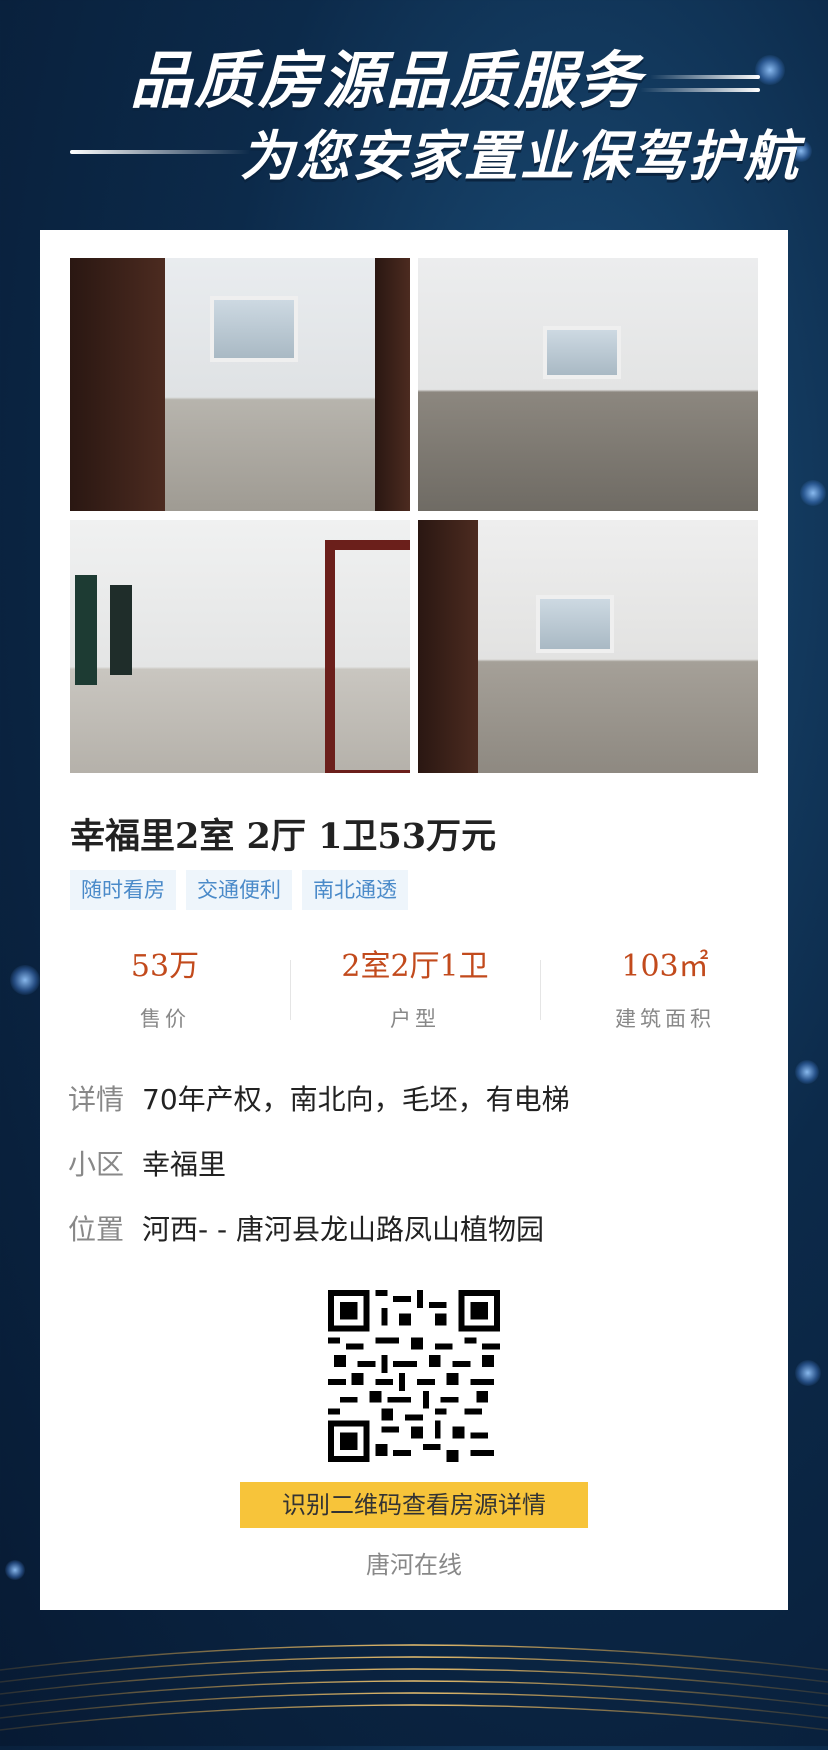  I want to click on community-key: 小区, so click(96, 1164).